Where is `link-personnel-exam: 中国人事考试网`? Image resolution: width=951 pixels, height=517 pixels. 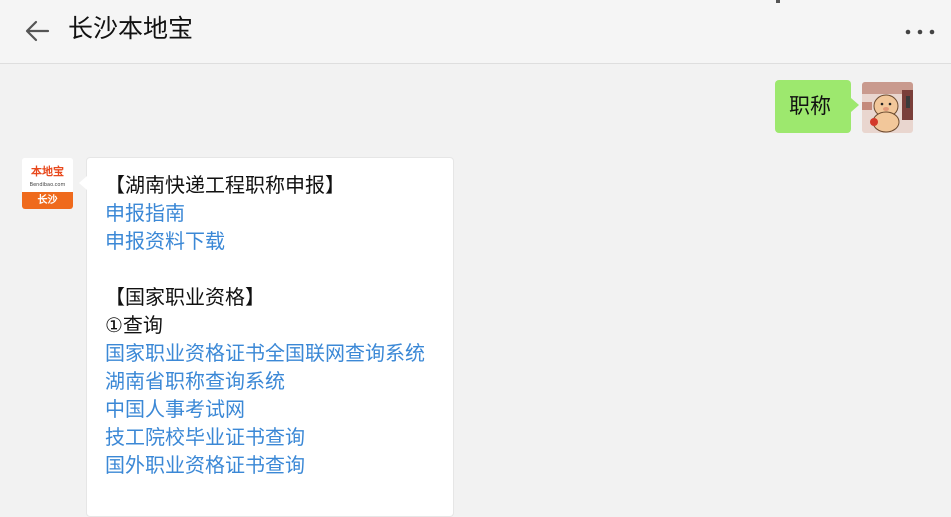
link-personnel-exam: 中国人事考试网 is located at coordinates (279, 409).